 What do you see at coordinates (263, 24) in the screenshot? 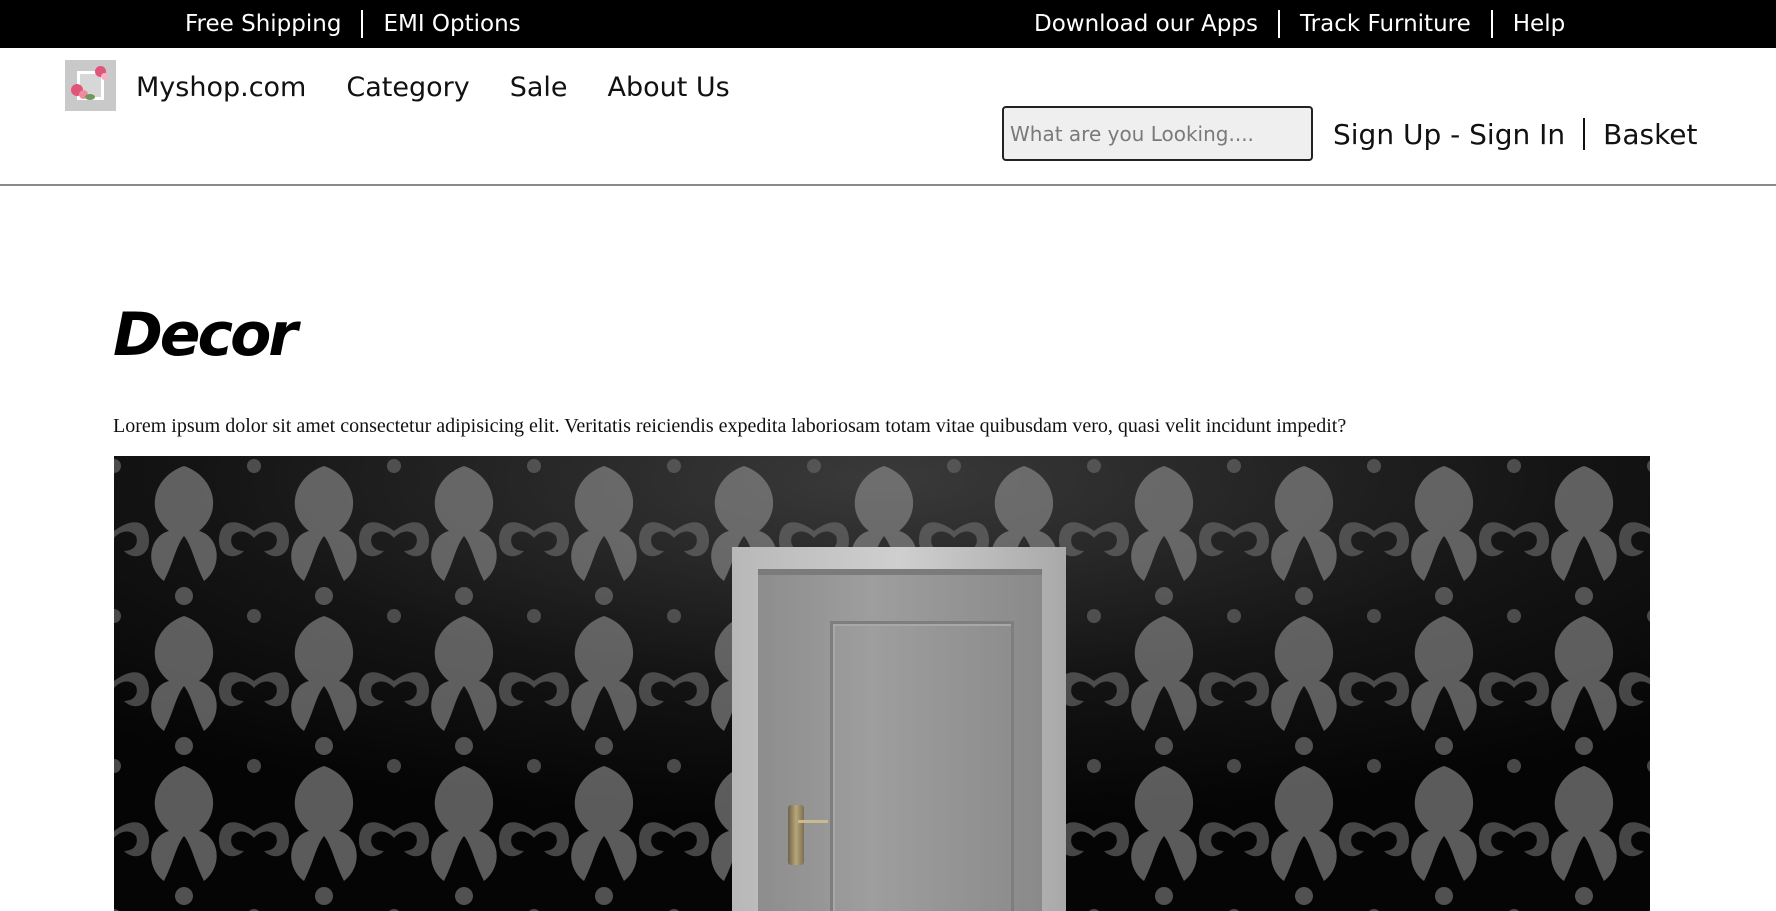
I see `free-shipping-link: Free Shipping` at bounding box center [263, 24].